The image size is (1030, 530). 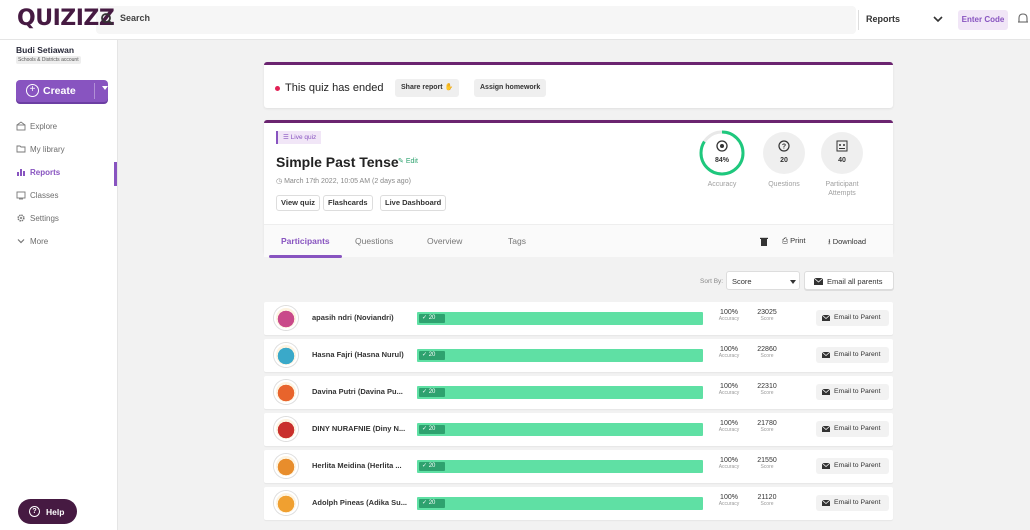 I want to click on score-value: 22860, so click(x=767, y=349).